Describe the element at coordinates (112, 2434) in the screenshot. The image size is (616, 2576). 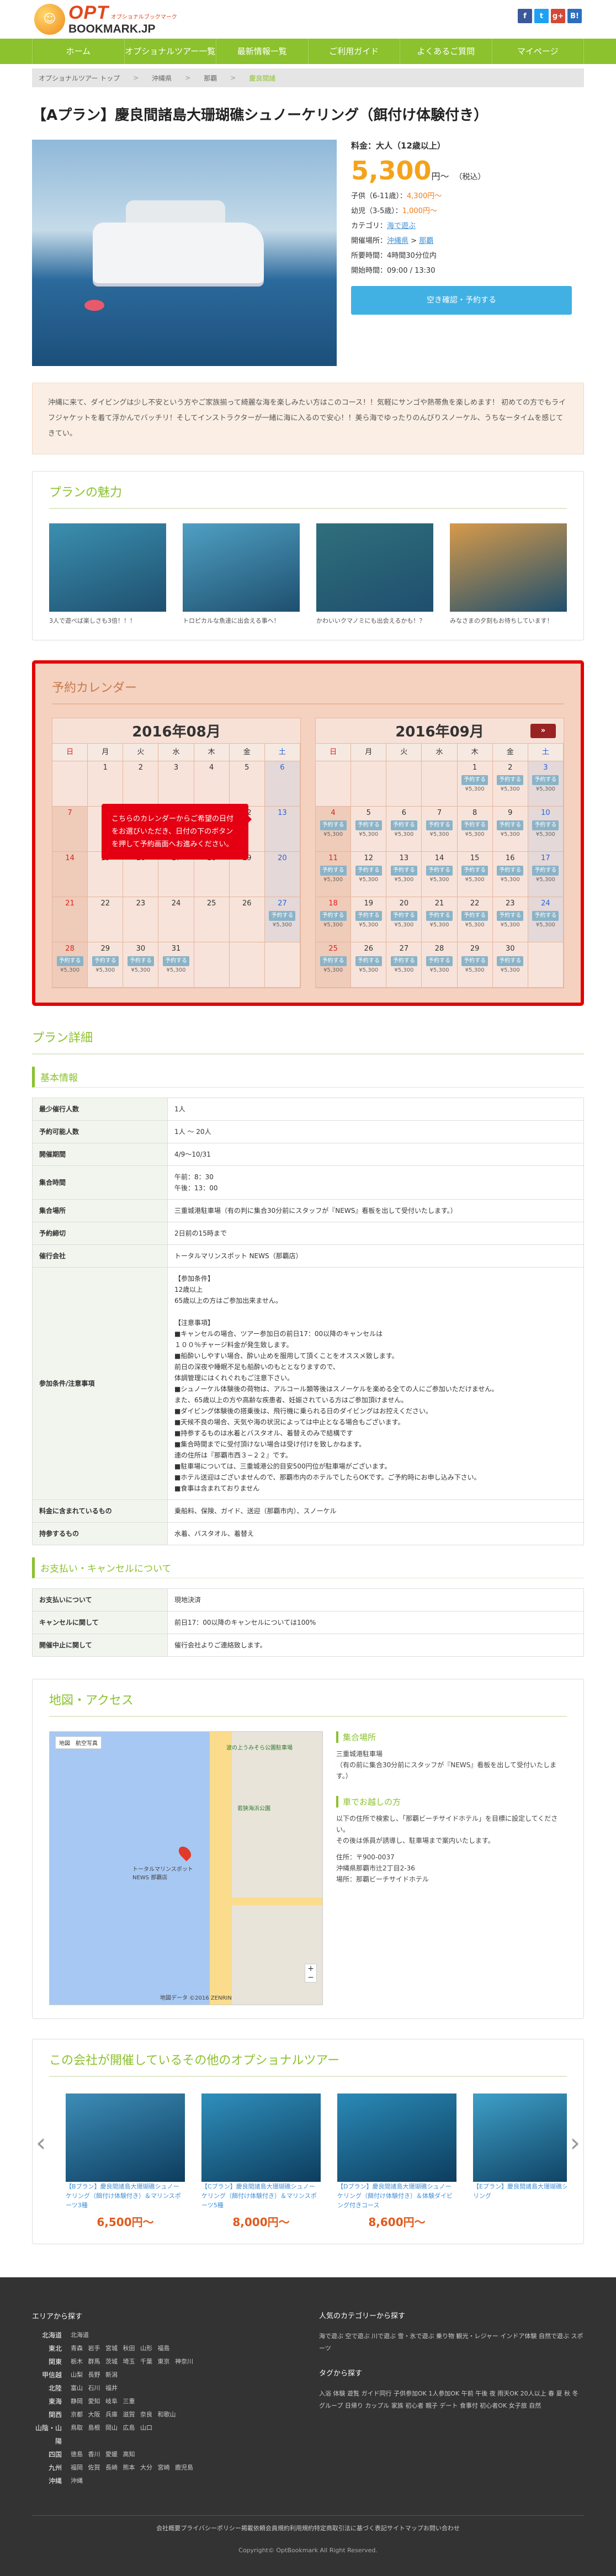
I see `area-prefectures: 鳥取 島根 岡山 広島 山口` at that location.